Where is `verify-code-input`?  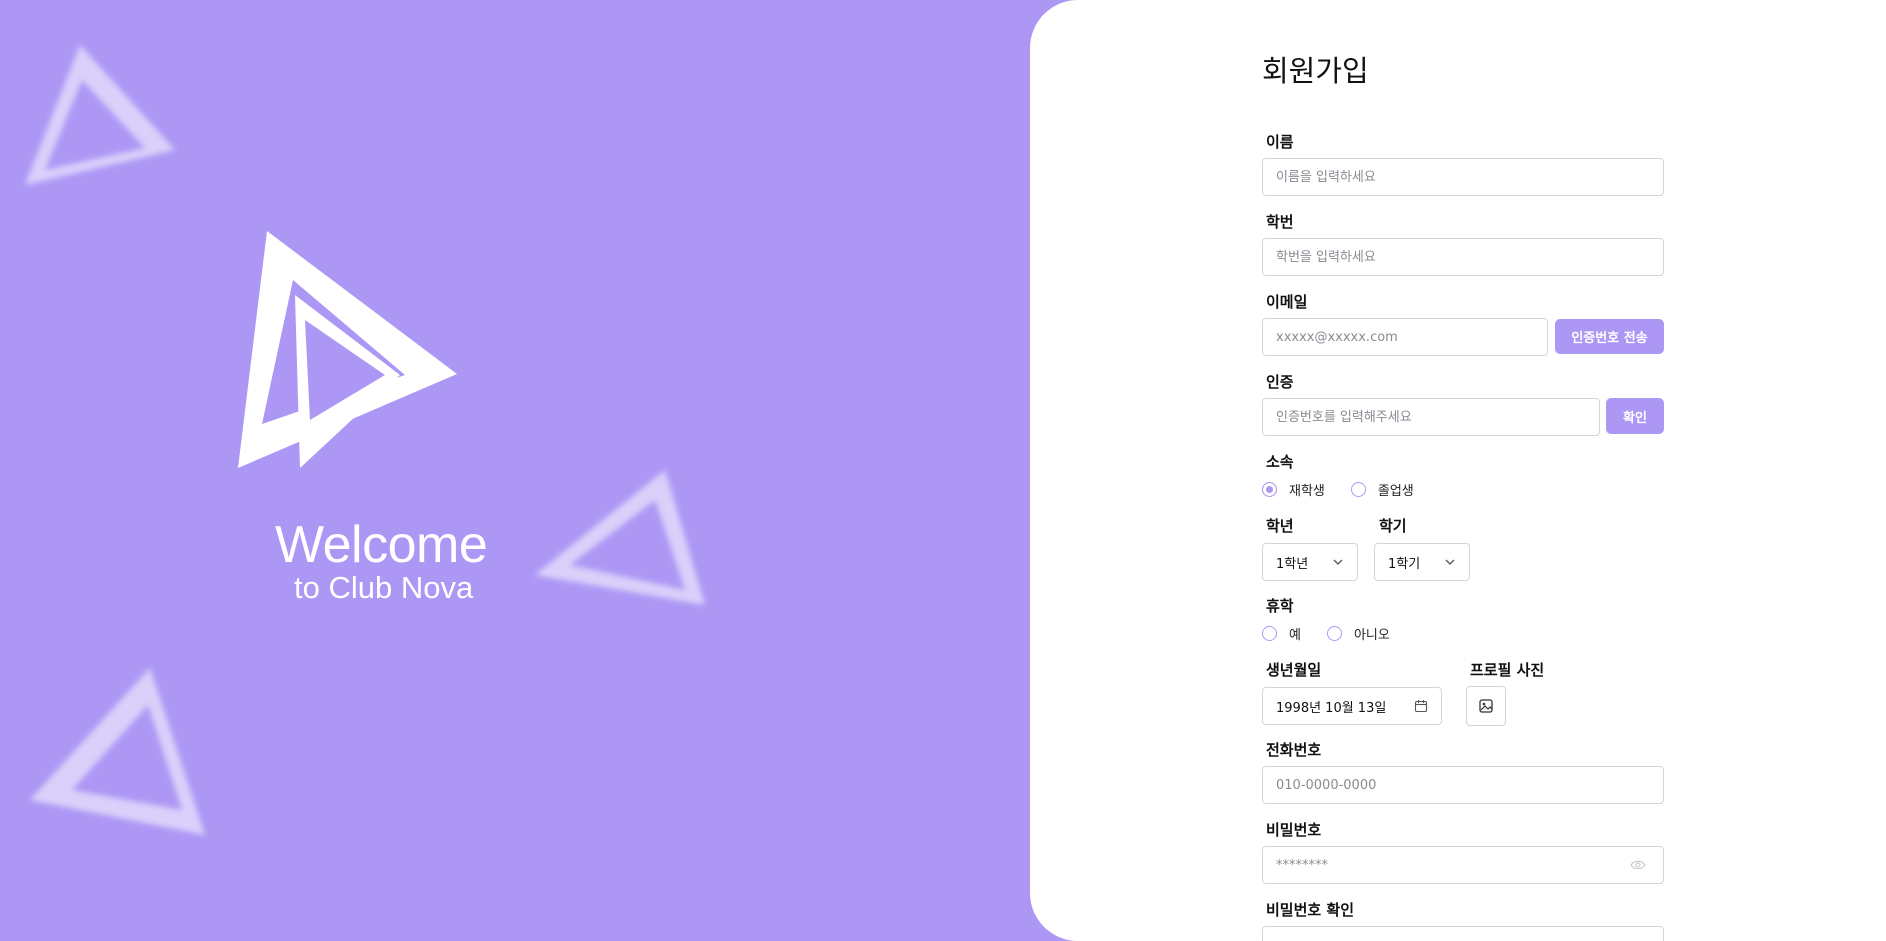 verify-code-input is located at coordinates (1431, 417).